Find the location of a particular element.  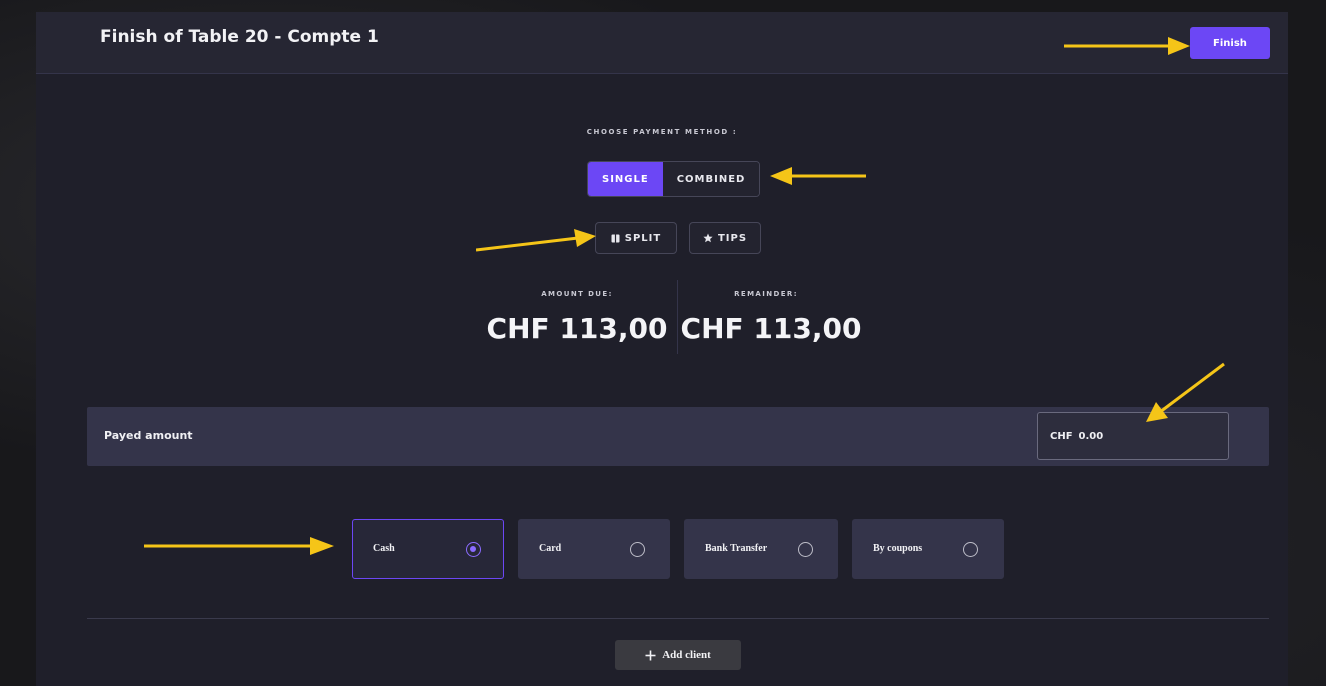

add-client-label: Add client is located at coordinates (686, 655).